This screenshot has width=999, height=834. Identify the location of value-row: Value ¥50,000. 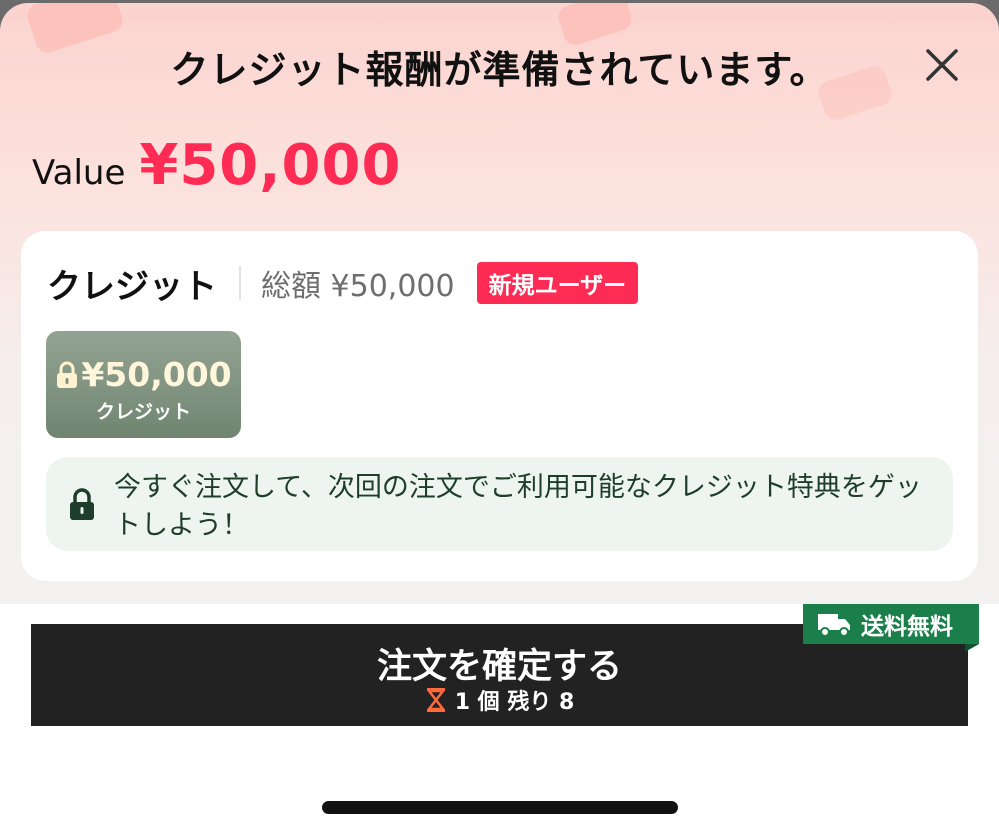
(216, 165).